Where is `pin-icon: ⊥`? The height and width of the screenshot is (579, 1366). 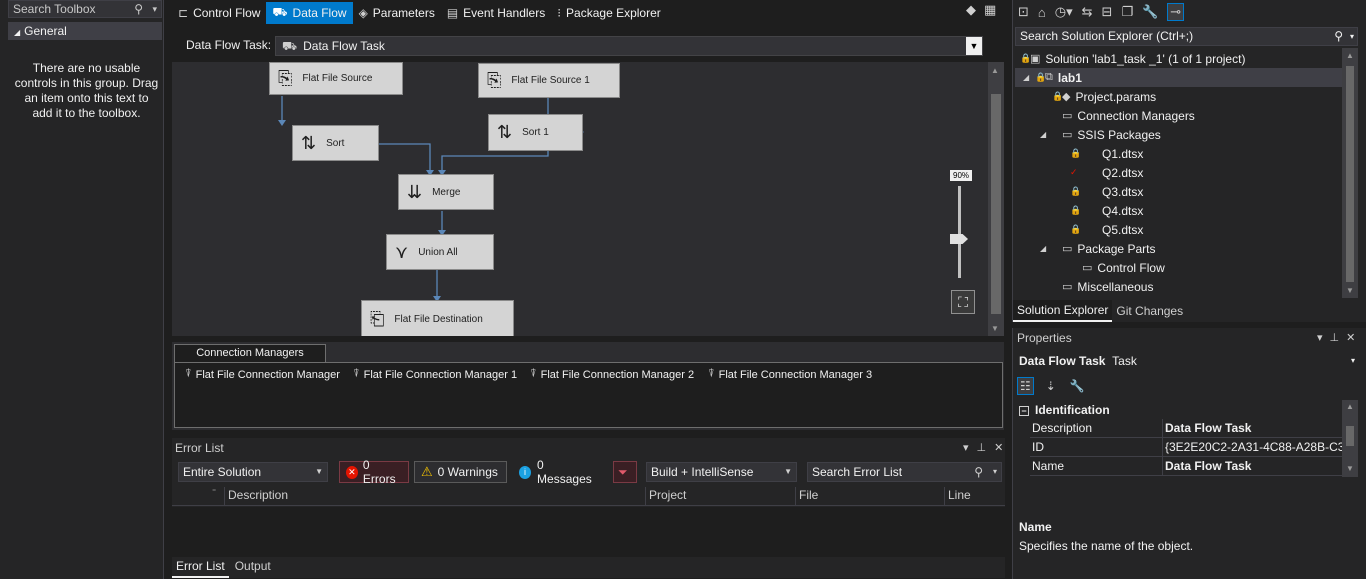 pin-icon: ⊥ is located at coordinates (982, 447).